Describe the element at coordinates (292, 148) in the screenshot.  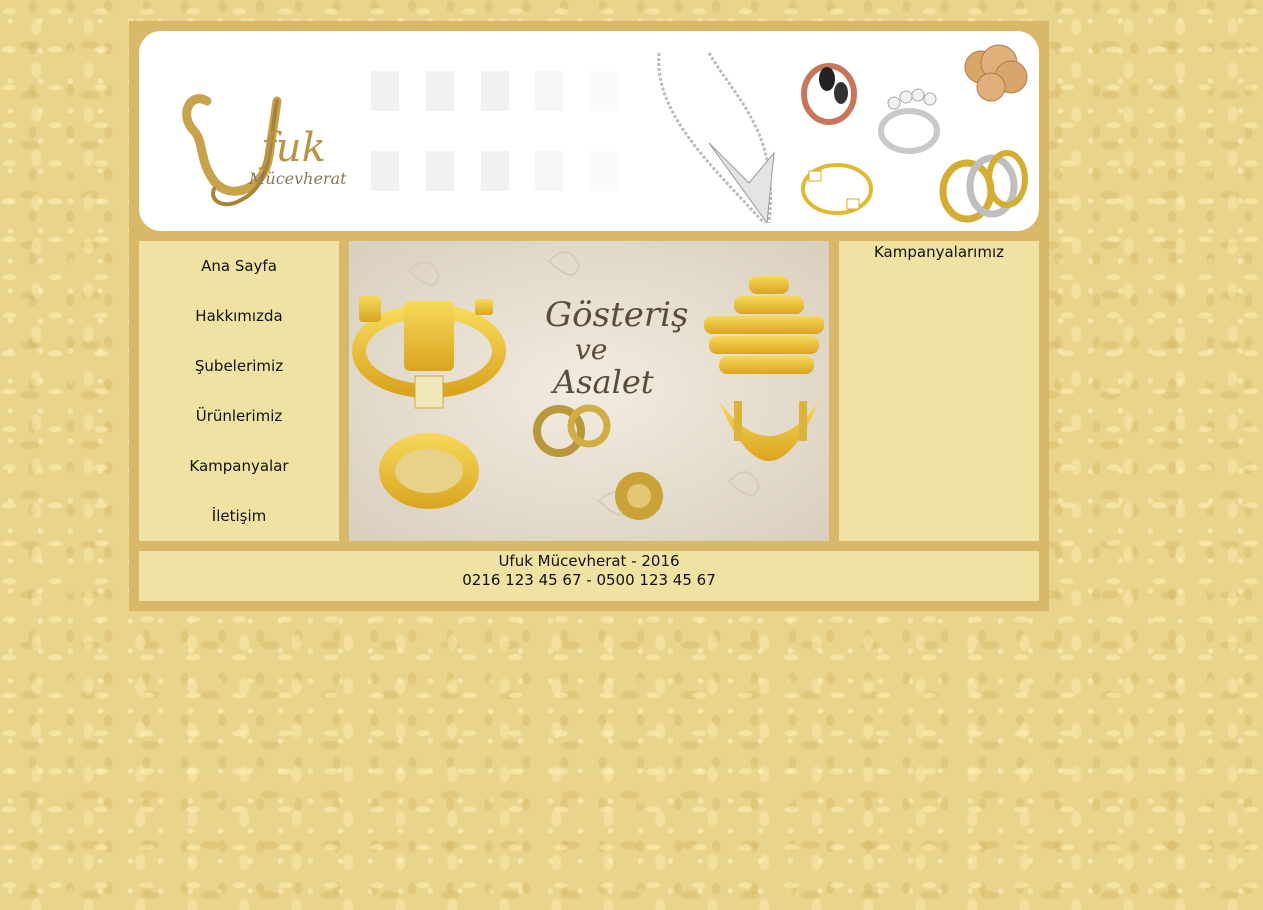
I see `logo-wordmark: fuk` at that location.